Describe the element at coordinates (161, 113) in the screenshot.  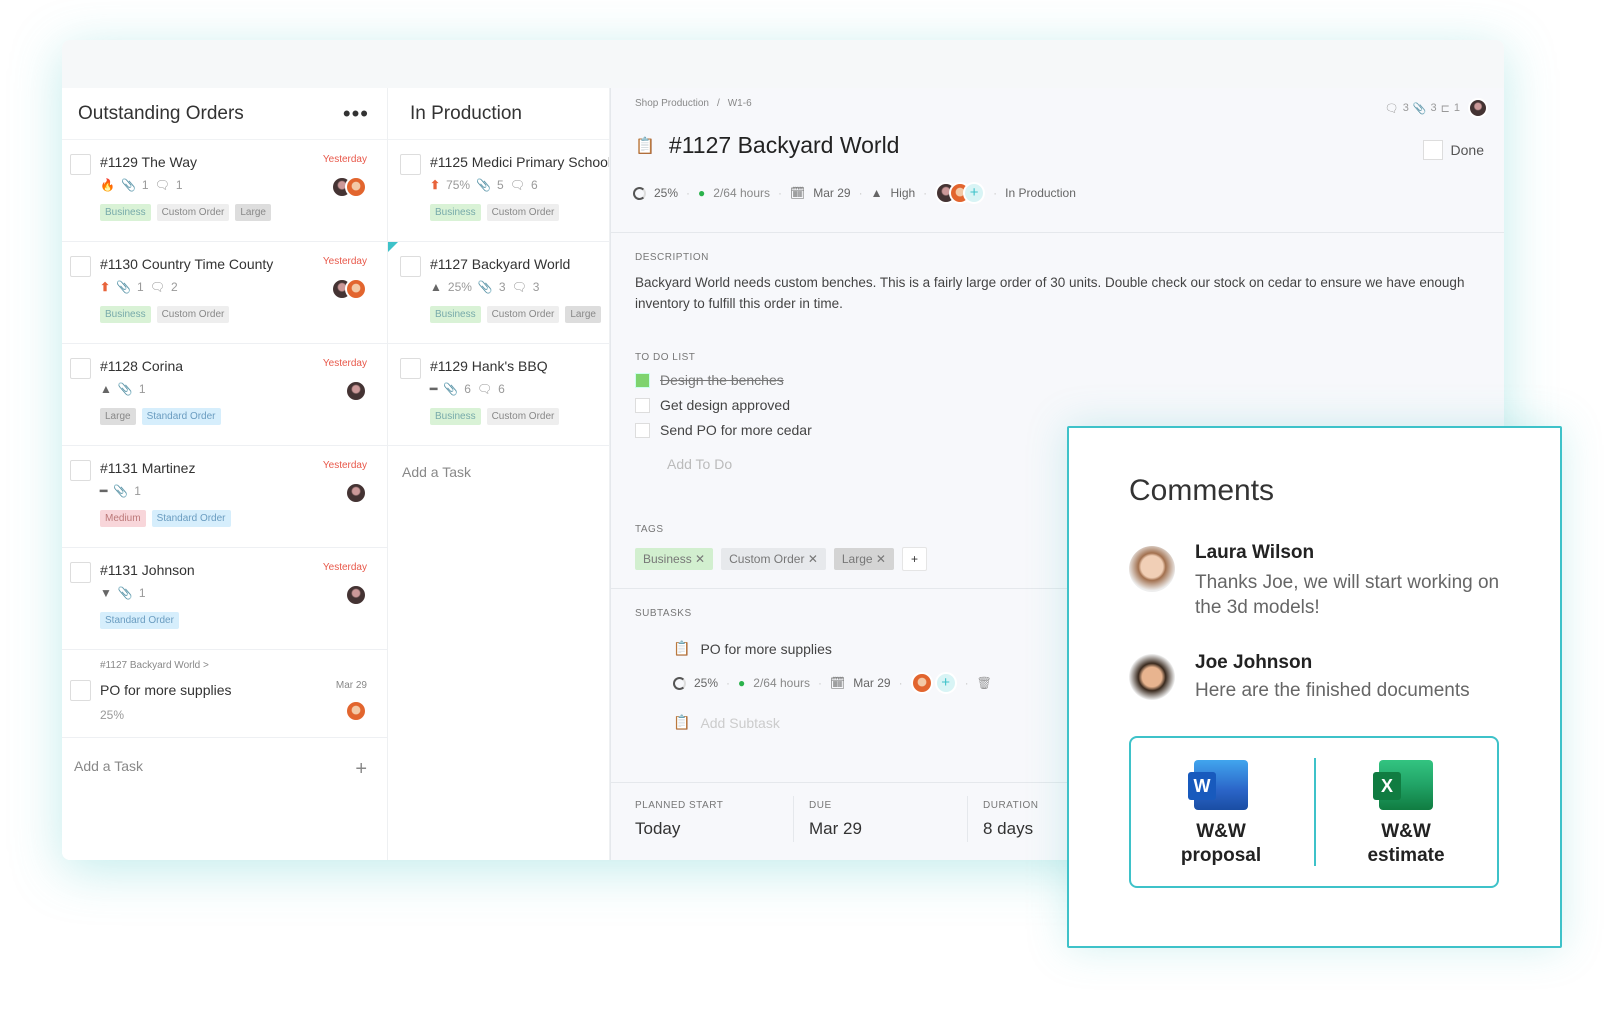
I see `column-title: Outstanding Orders` at that location.